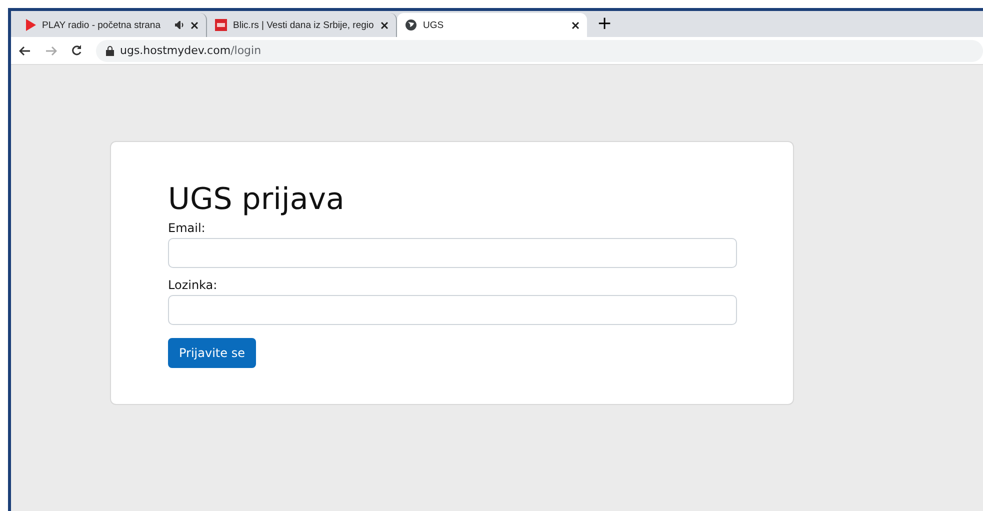  I want to click on news-logo-icon, so click(221, 25).